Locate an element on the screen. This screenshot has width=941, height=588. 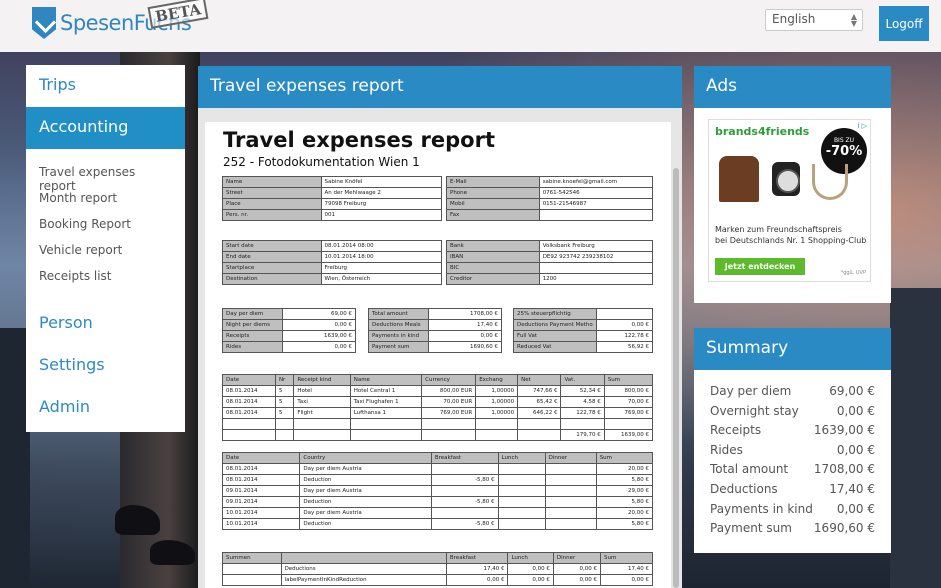
column-header: Breakfast is located at coordinates (477, 558).